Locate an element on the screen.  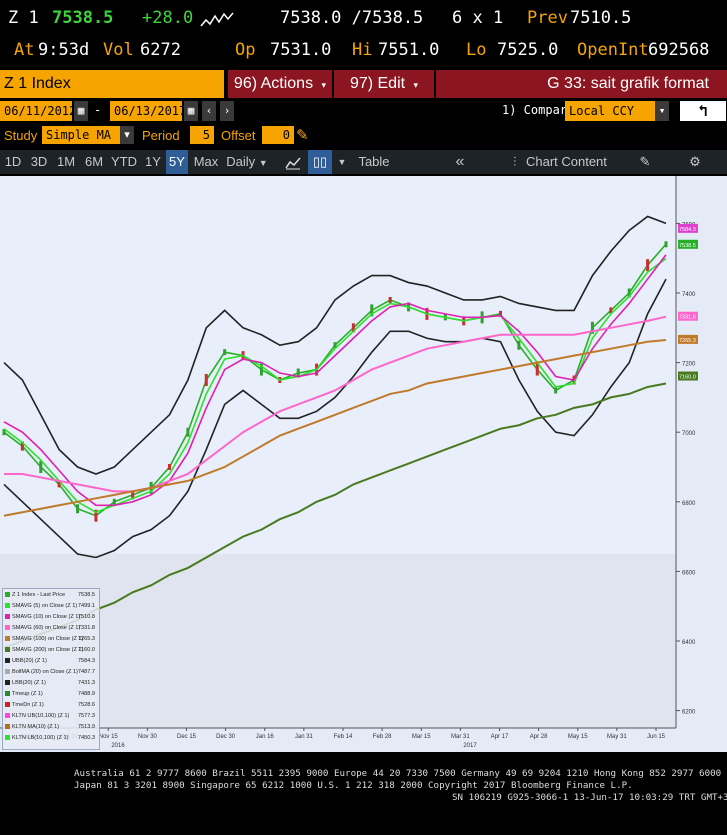
legend-name: LBB(20) (Z 1) is located at coordinates (29, 683).